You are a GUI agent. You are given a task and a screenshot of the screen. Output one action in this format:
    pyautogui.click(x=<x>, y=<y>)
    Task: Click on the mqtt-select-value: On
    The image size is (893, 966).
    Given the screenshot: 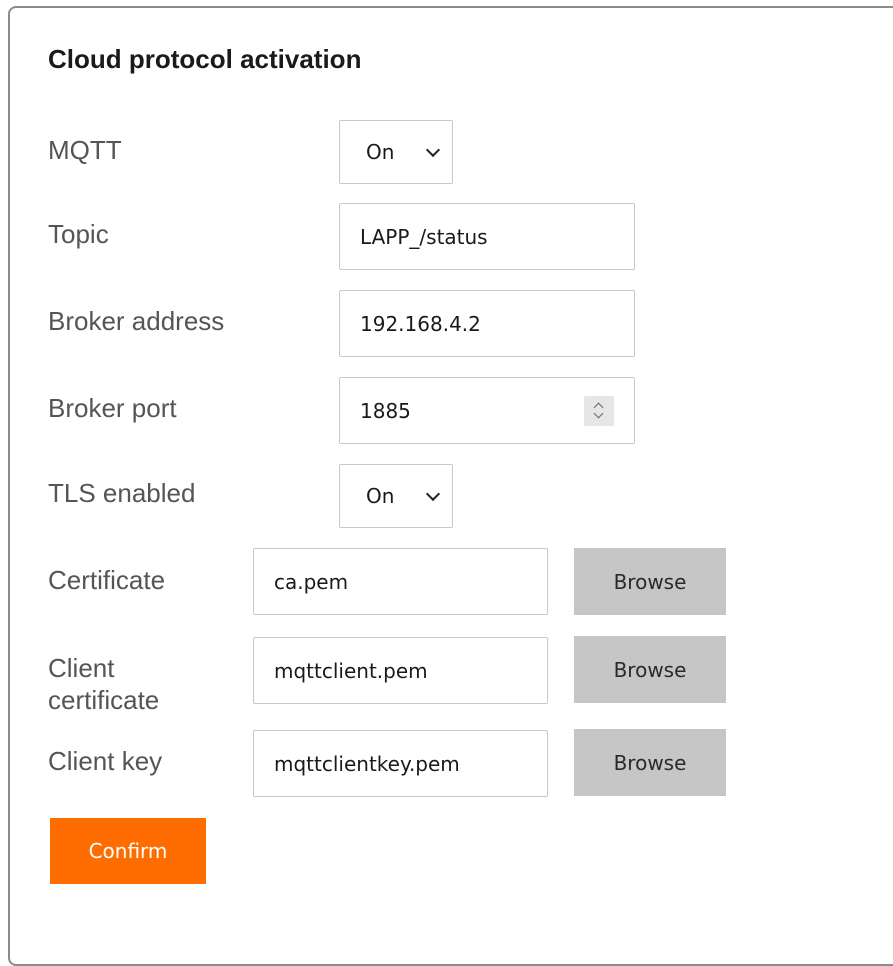 What is the action you would take?
    pyautogui.click(x=380, y=152)
    